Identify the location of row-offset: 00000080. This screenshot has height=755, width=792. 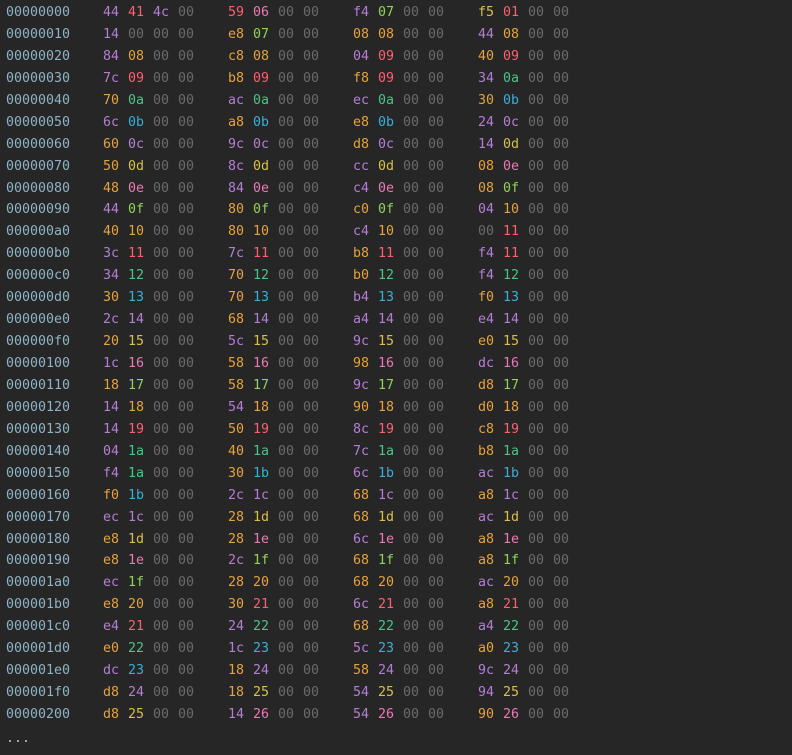
(38, 188).